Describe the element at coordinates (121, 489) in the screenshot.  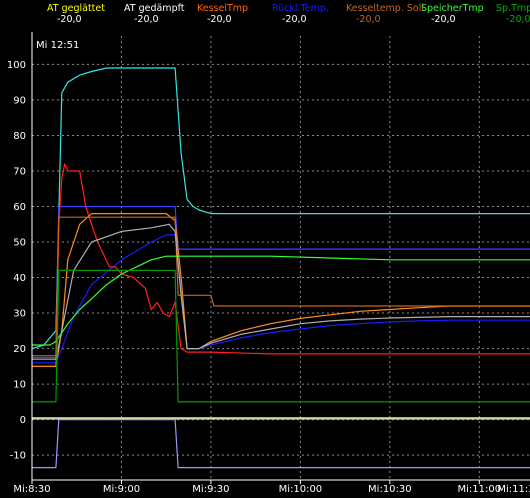
I see `x-tick-label: Mi:9:00` at that location.